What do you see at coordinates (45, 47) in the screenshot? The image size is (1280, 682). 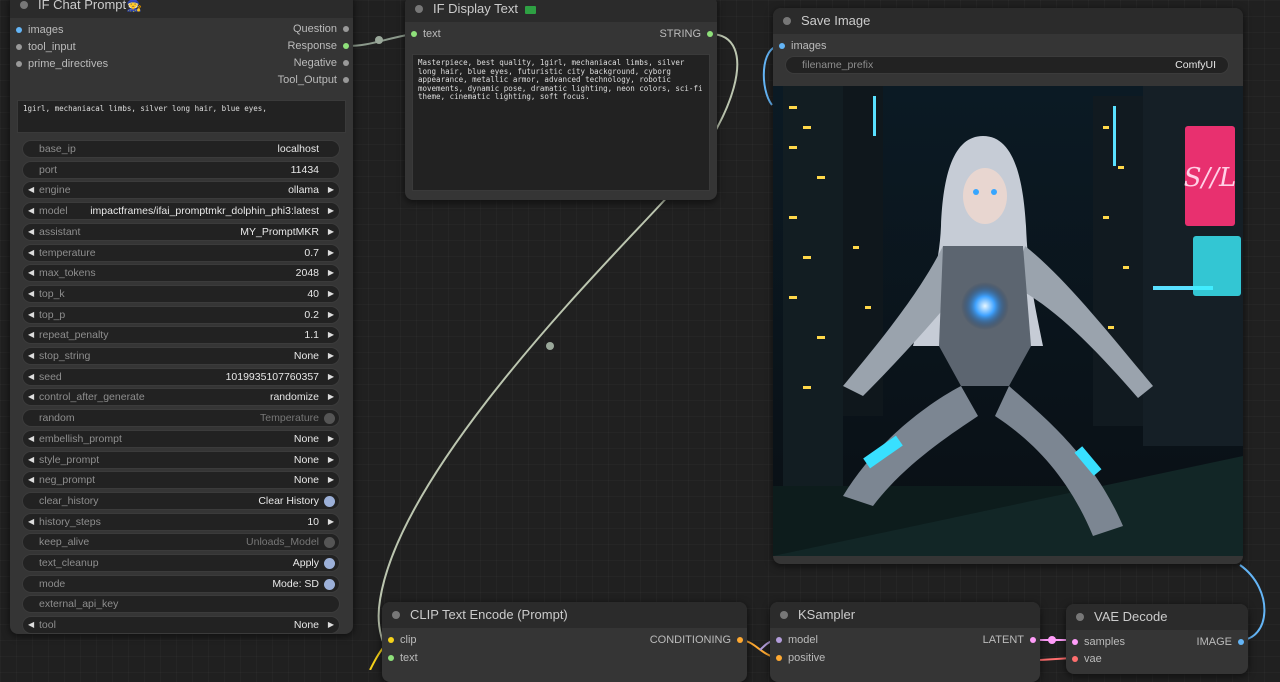 I see `input-tool-input: tool_input` at bounding box center [45, 47].